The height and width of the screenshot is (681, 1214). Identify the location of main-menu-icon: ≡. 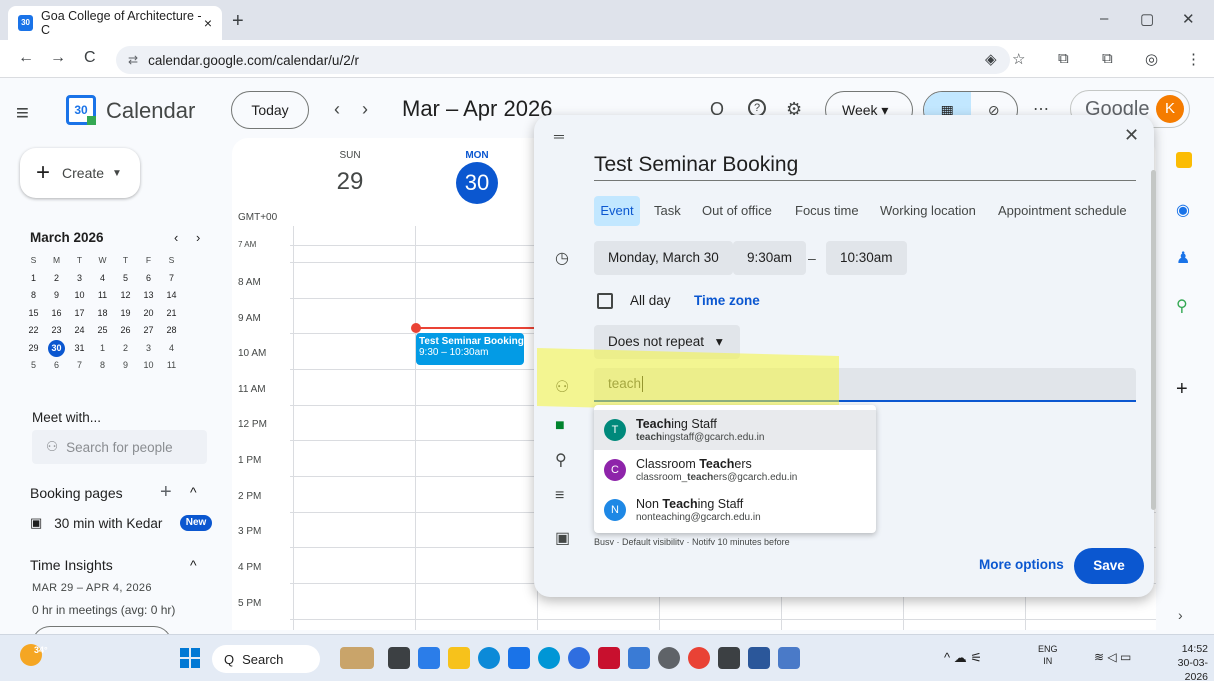
(22, 113).